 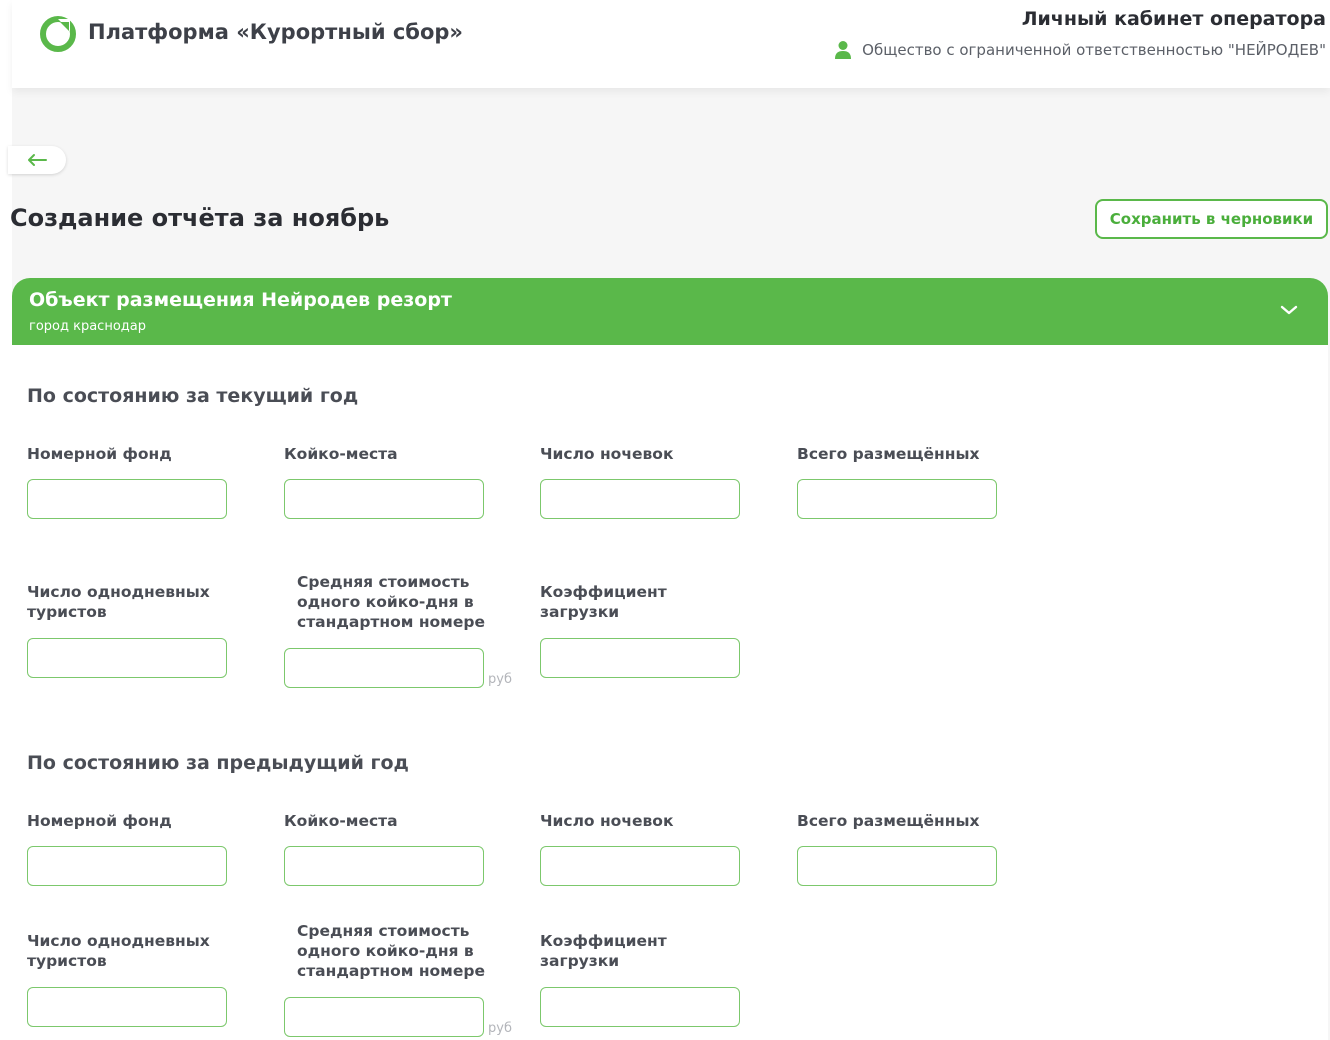 I want to click on brand-title: Платформа «Курортный сбор», so click(x=275, y=32).